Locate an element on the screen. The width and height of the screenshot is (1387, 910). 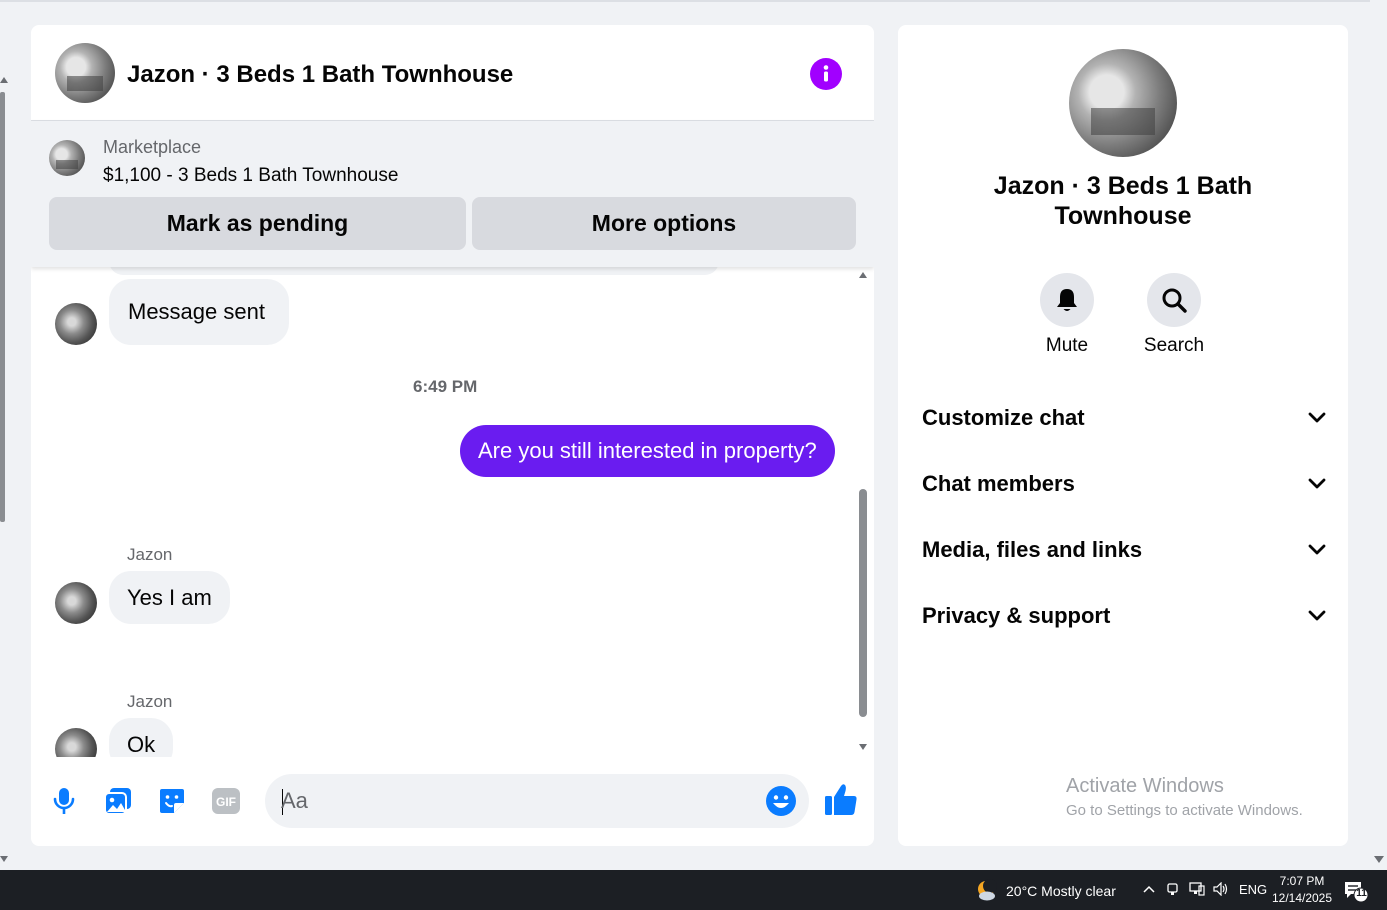
show-hidden-icons-button is located at coordinates (1149, 889).